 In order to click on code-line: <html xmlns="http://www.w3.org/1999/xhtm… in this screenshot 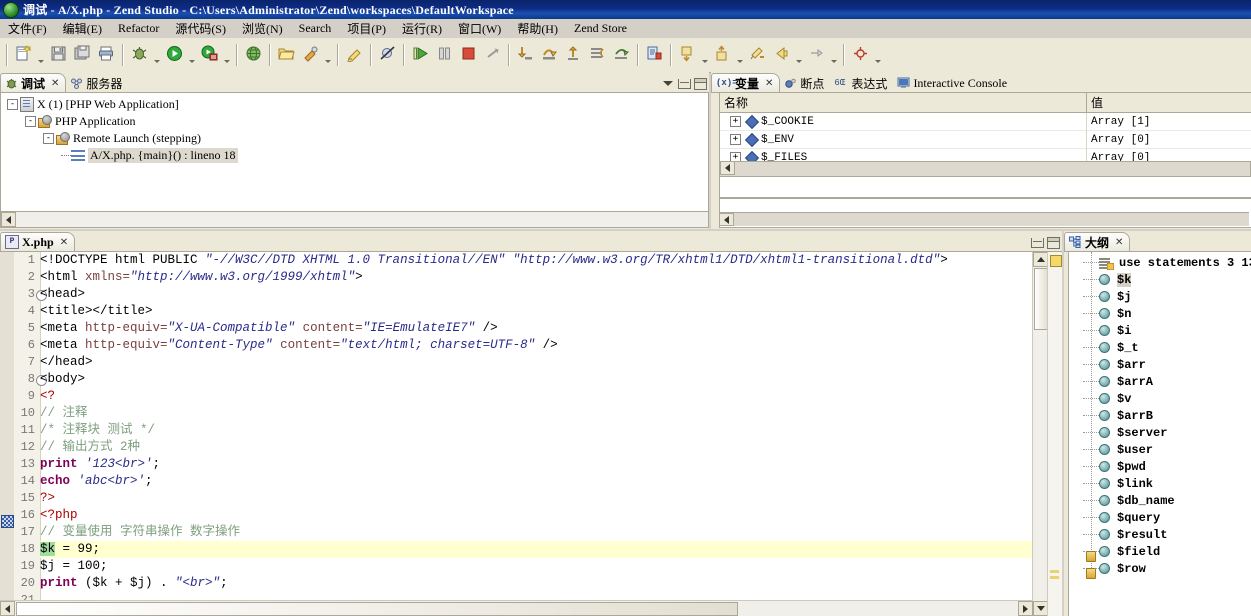, I will do `click(551, 277)`.